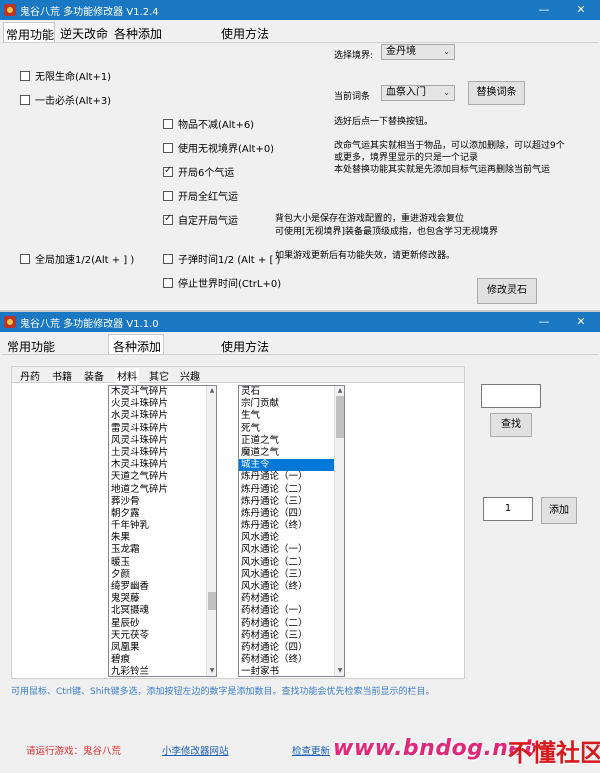 The height and width of the screenshot is (773, 600). What do you see at coordinates (291, 648) in the screenshot?
I see `list-item: 药材通论（四）` at bounding box center [291, 648].